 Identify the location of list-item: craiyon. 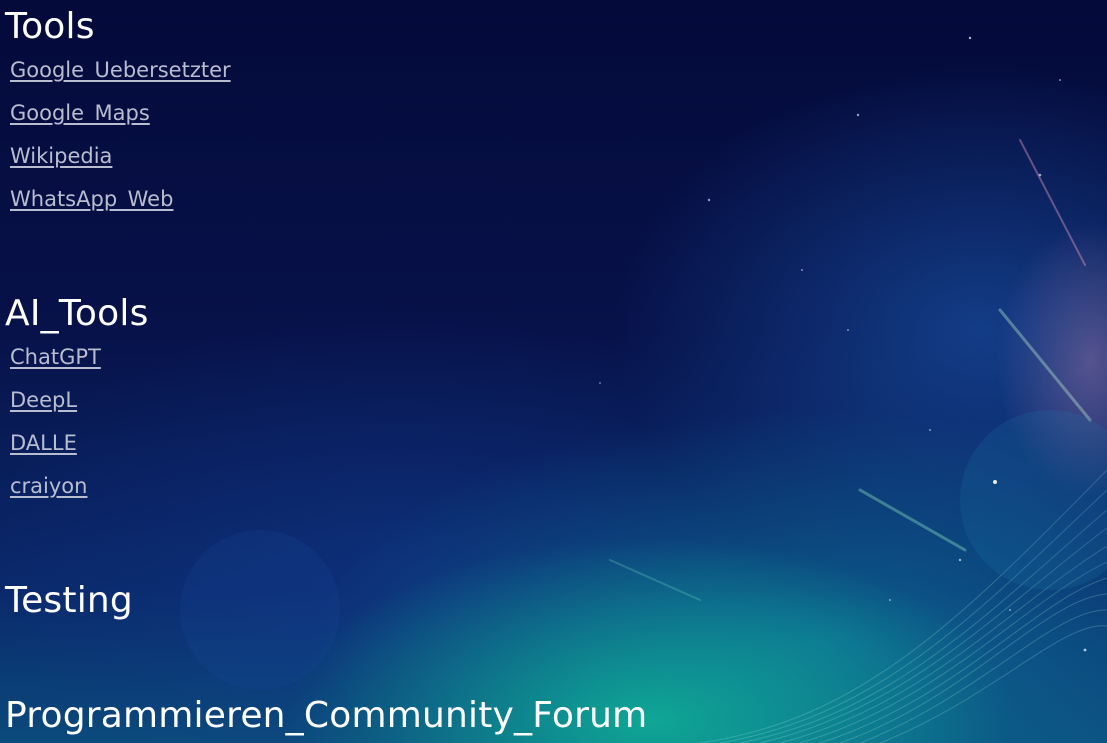
(558, 493).